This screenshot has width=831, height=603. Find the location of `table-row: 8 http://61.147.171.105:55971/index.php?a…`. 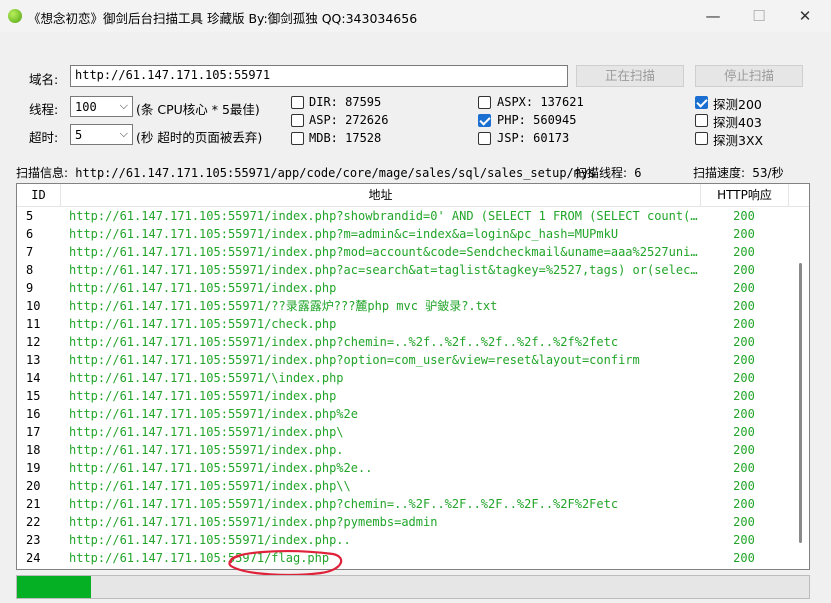

table-row: 8 http://61.147.171.105:55971/index.php?a… is located at coordinates (405, 270).